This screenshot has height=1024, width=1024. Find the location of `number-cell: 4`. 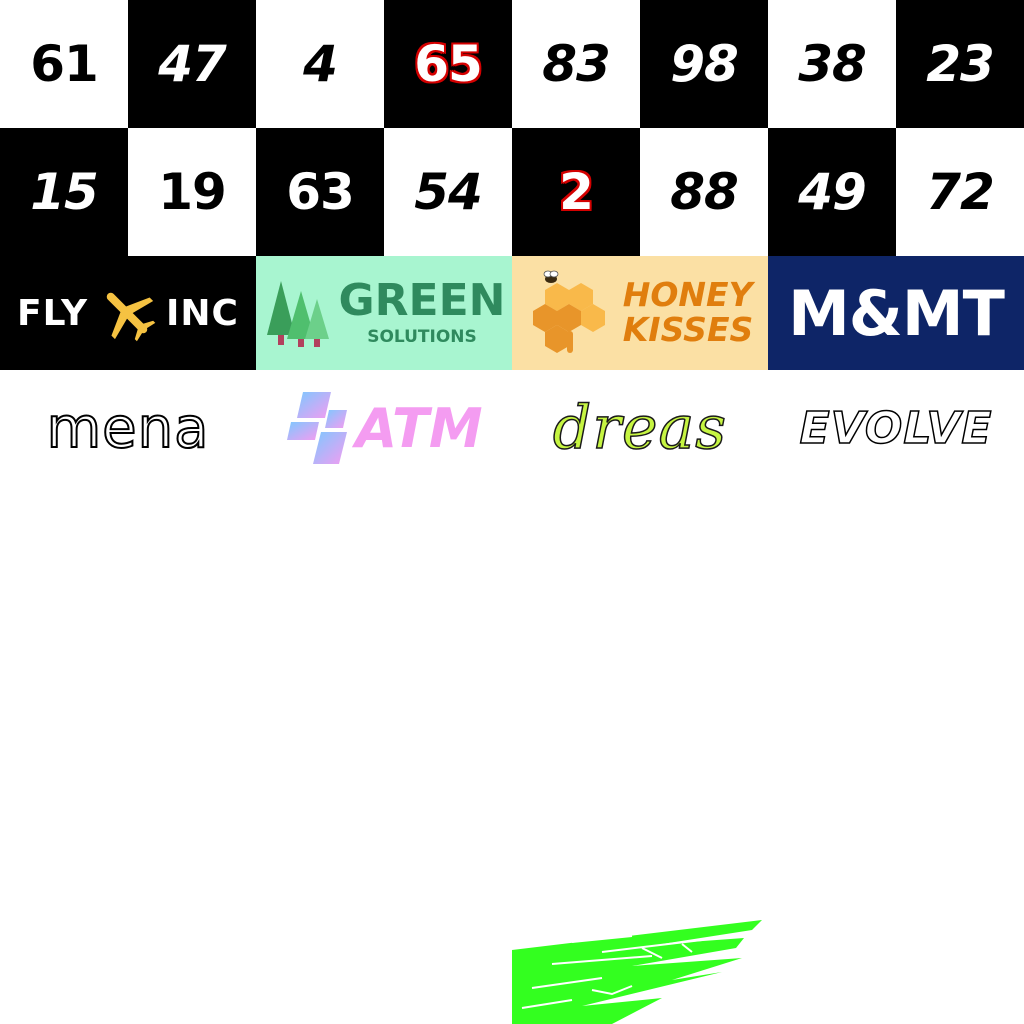

number-cell: 4 is located at coordinates (320, 64).